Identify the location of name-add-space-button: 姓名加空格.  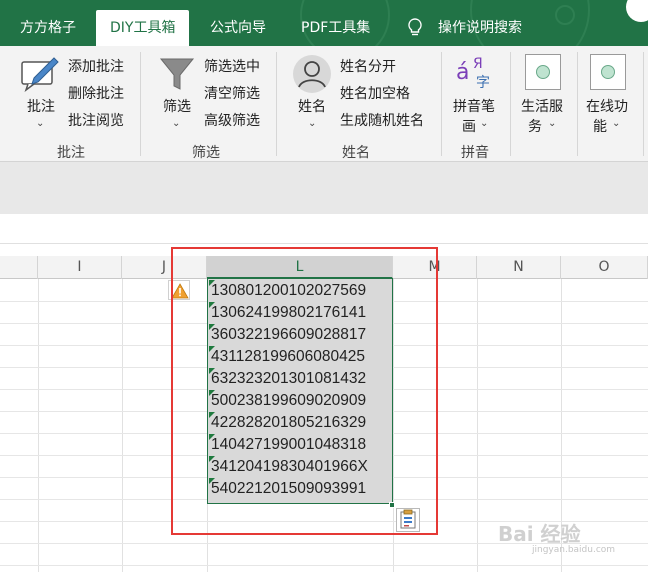
(375, 93).